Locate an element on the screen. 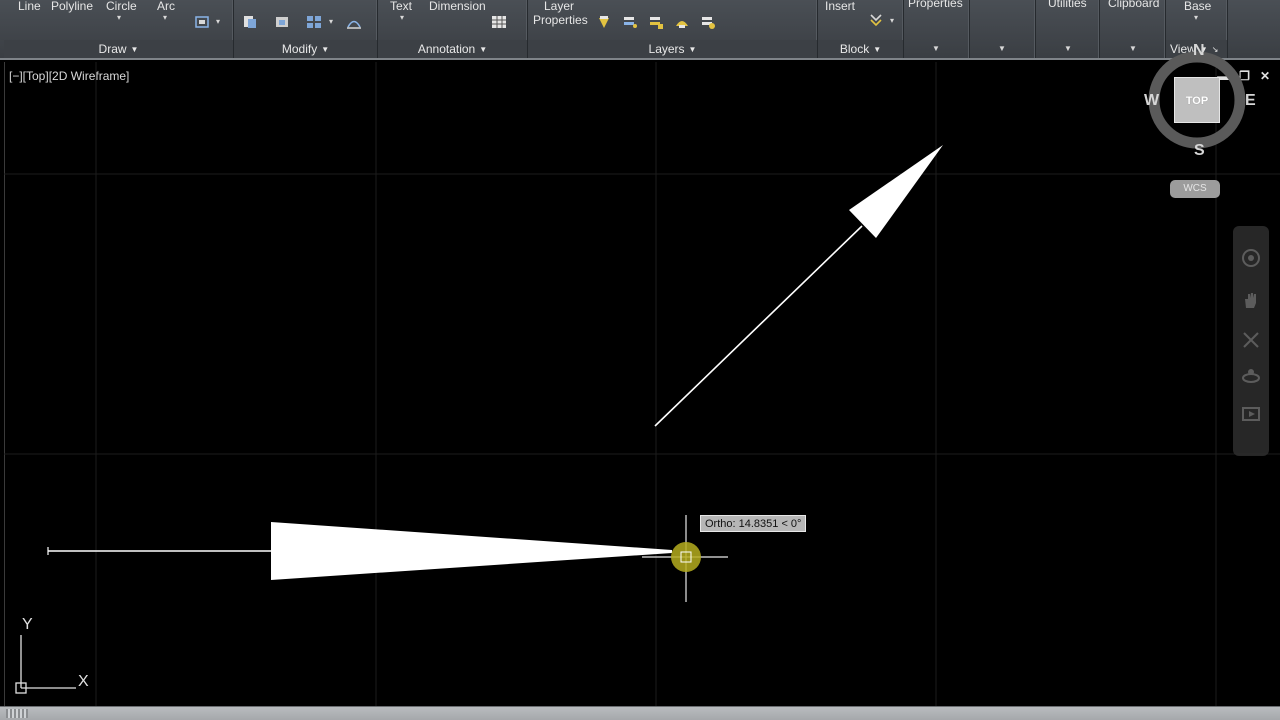 This screenshot has height=720, width=1280. viewcube: N W E S TOP is located at coordinates (1199, 100).